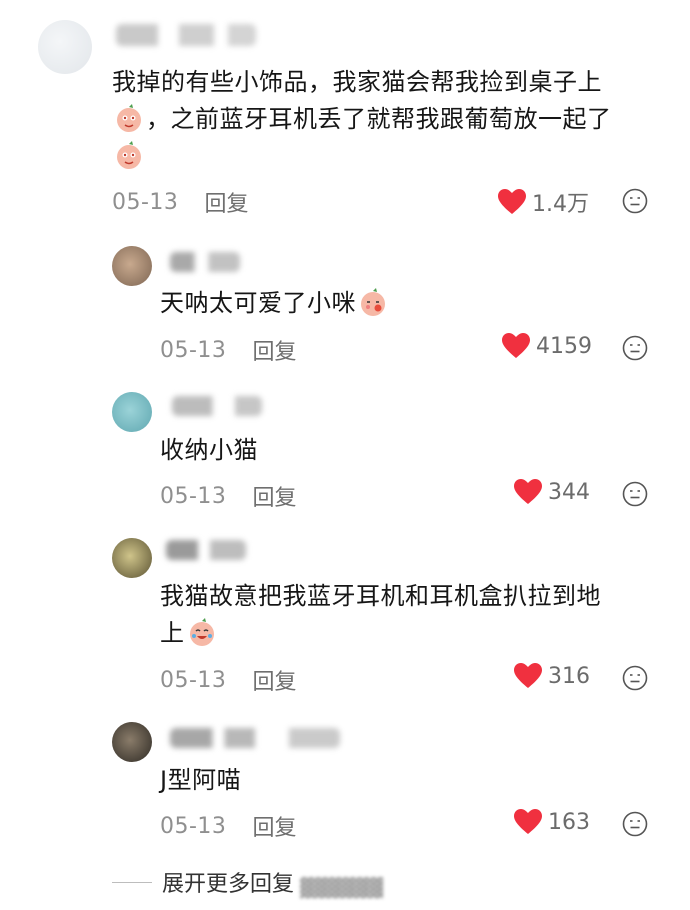 This screenshot has height=910, width=690. I want to click on reply-text-line2: 上, so click(189, 633).